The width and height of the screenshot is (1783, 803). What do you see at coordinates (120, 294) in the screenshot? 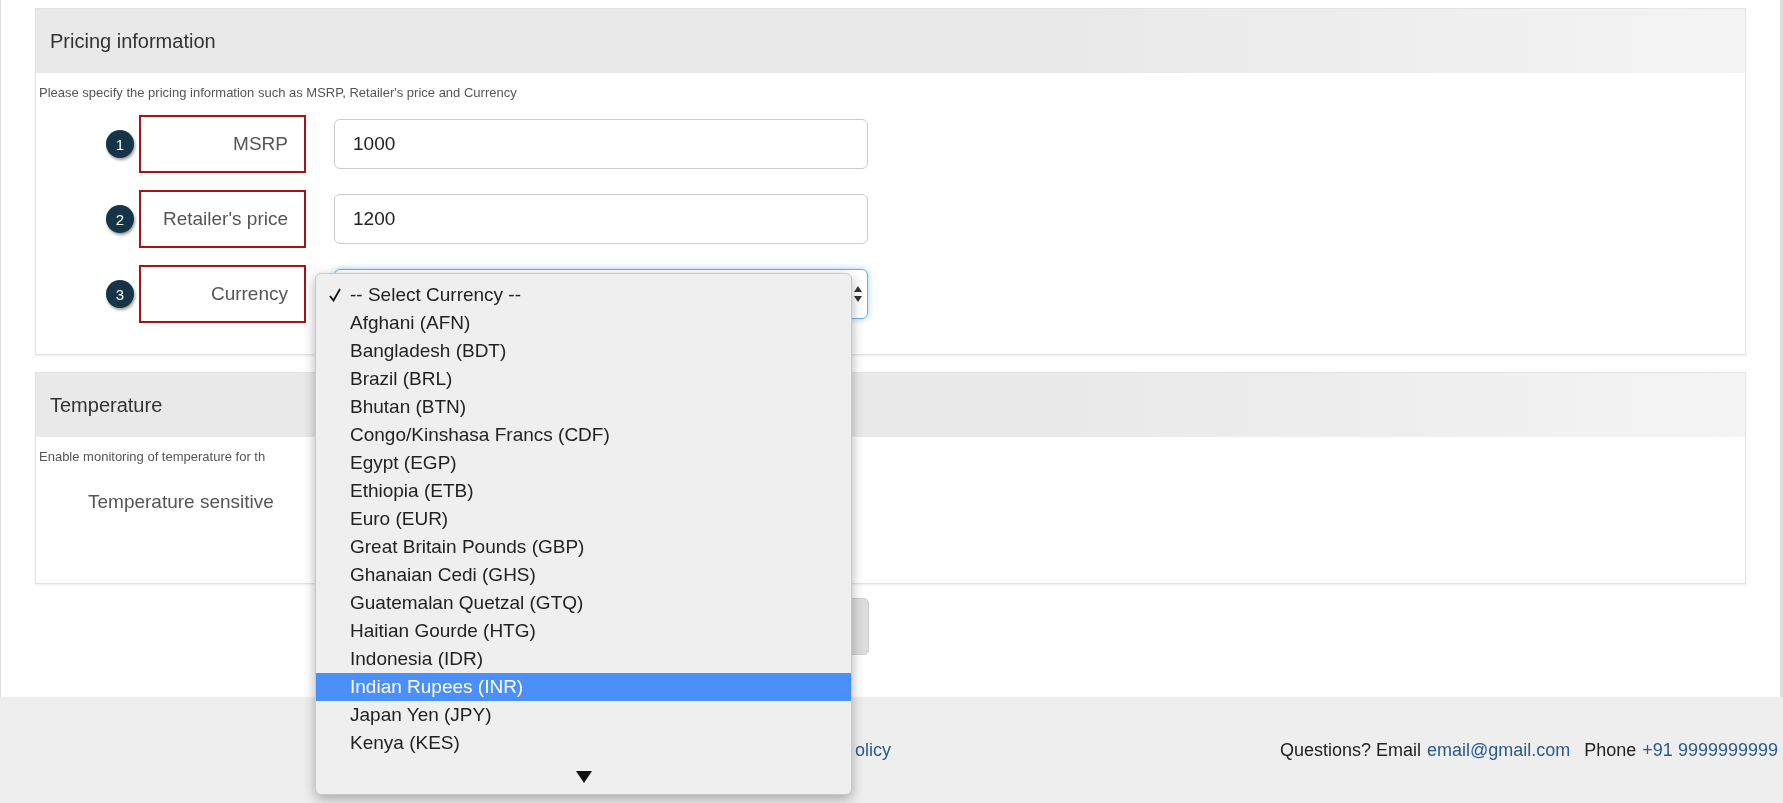
I see `step-number: 3` at bounding box center [120, 294].